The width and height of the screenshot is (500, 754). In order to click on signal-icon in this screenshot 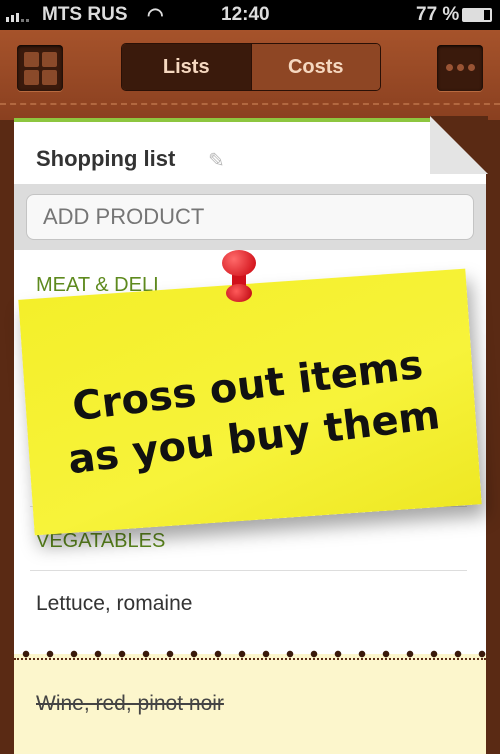, I will do `click(17, 16)`.